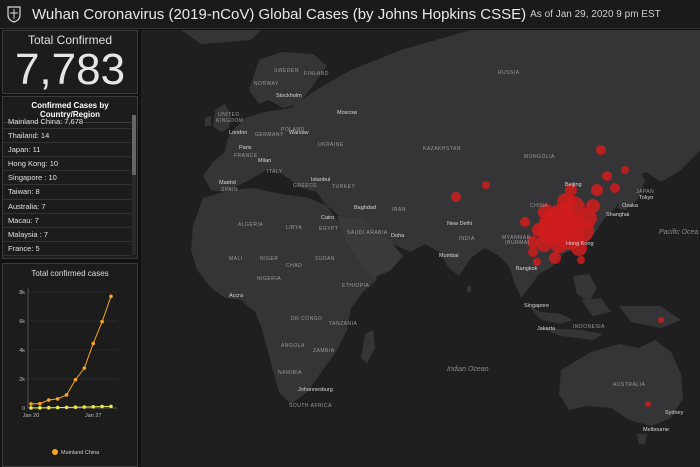  What do you see at coordinates (67, 221) in the screenshot?
I see `country-row: Macau: 7` at bounding box center [67, 221].